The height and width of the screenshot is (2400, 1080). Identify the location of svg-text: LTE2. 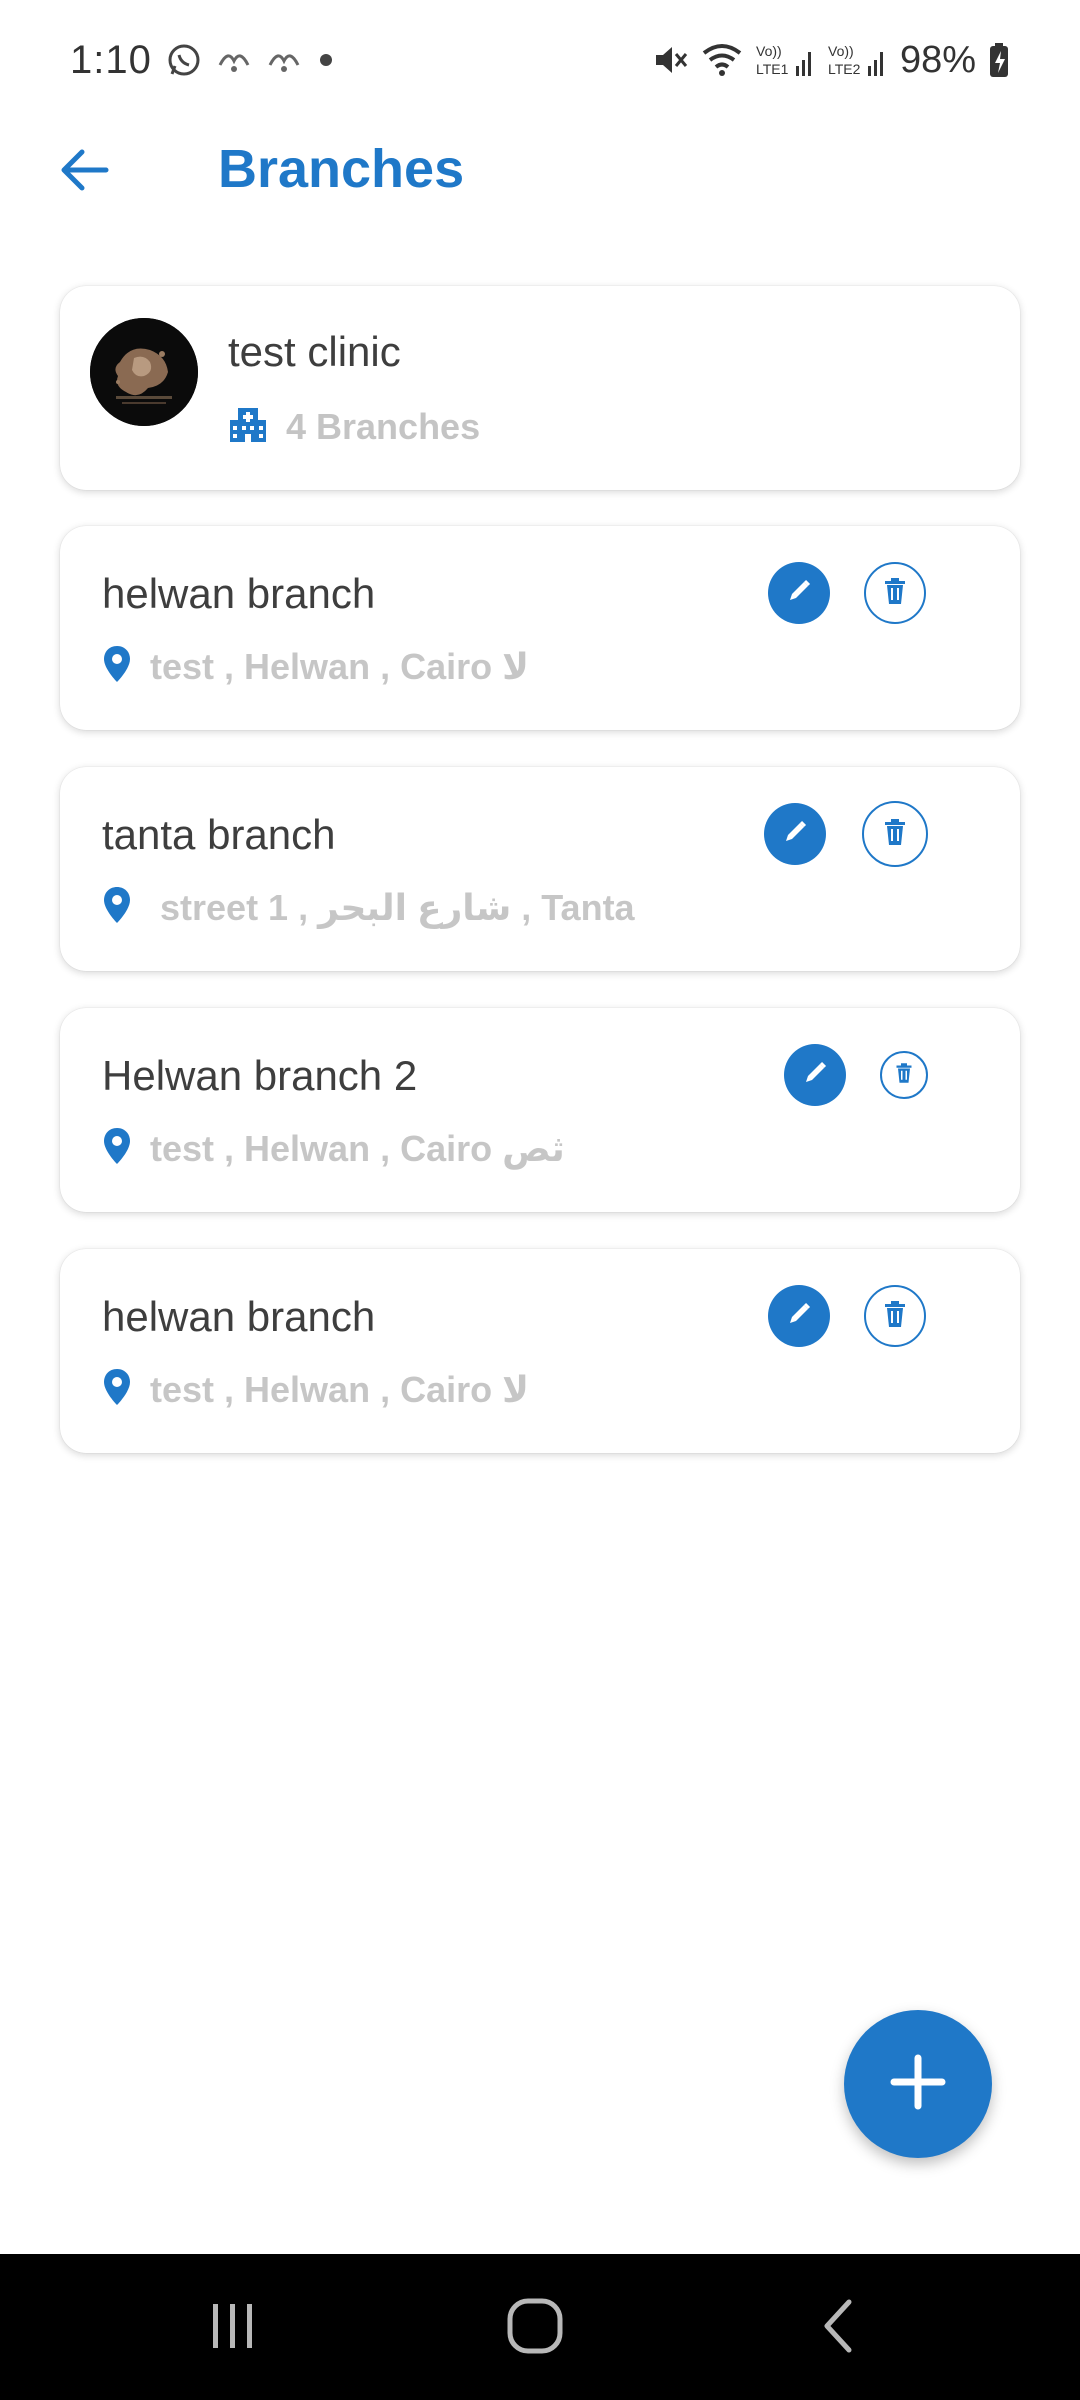
(844, 69).